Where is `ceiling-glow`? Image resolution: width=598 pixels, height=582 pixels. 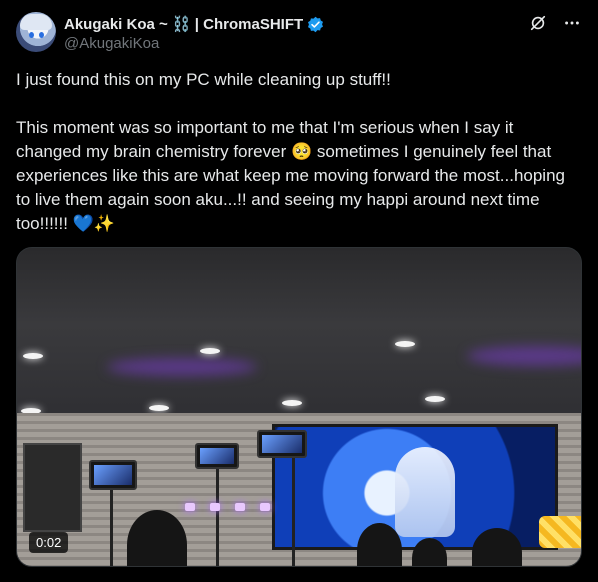 ceiling-glow is located at coordinates (182, 367).